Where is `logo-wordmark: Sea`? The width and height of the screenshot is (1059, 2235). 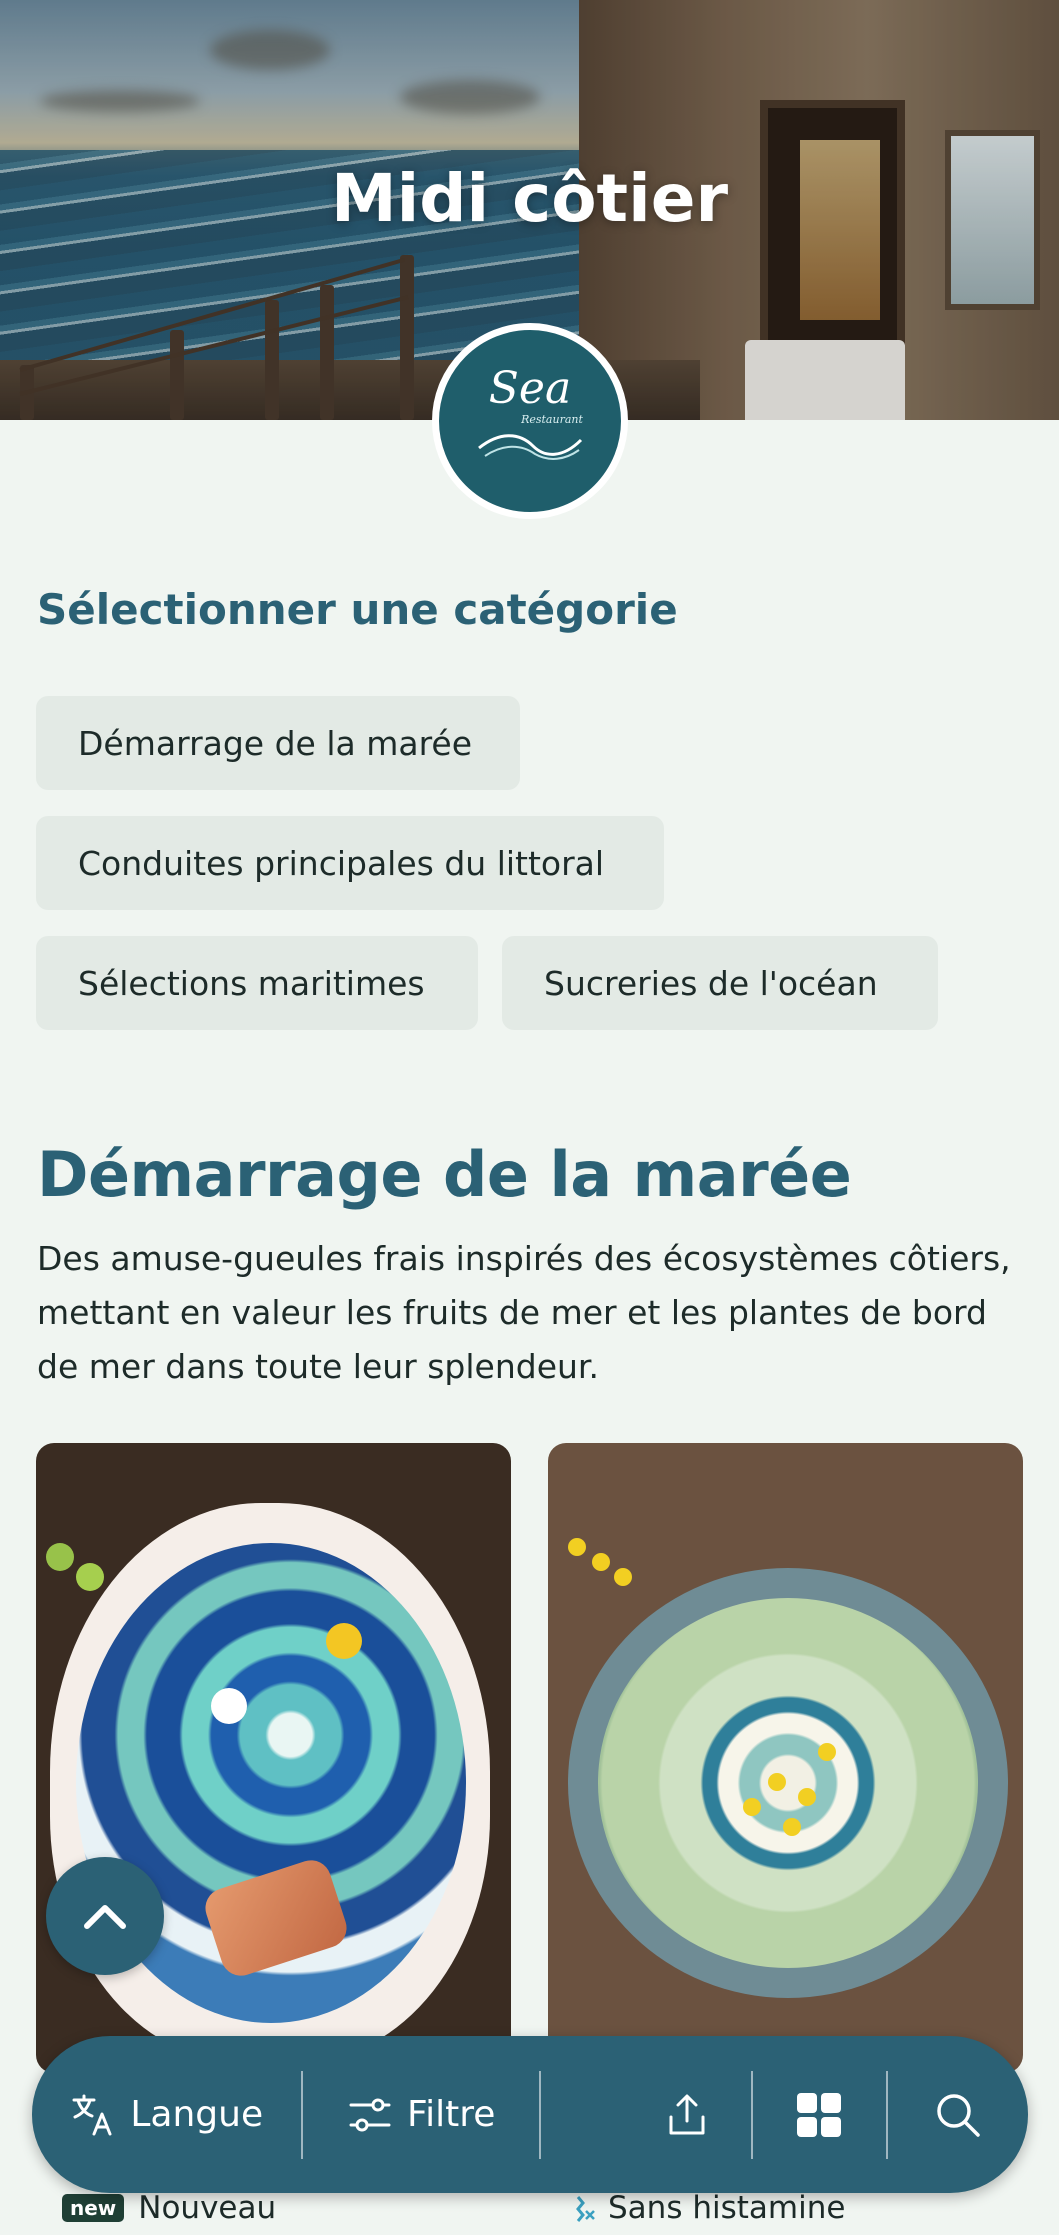
logo-wordmark: Sea is located at coordinates (530, 388).